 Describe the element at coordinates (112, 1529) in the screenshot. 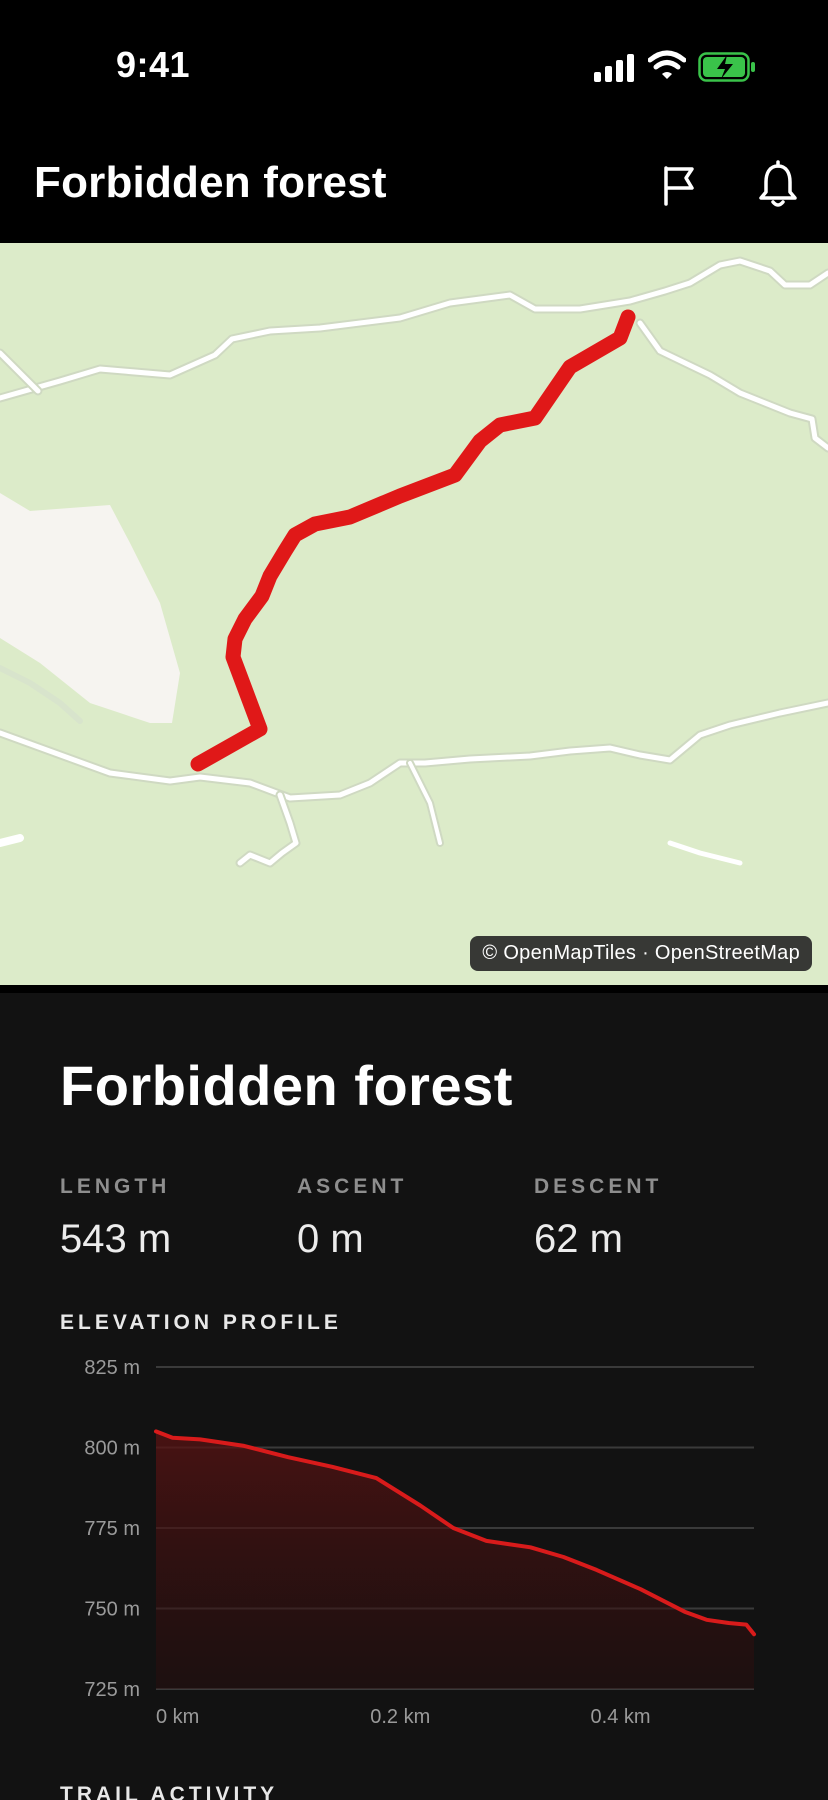

I see `y-tick-label: 775 m` at that location.